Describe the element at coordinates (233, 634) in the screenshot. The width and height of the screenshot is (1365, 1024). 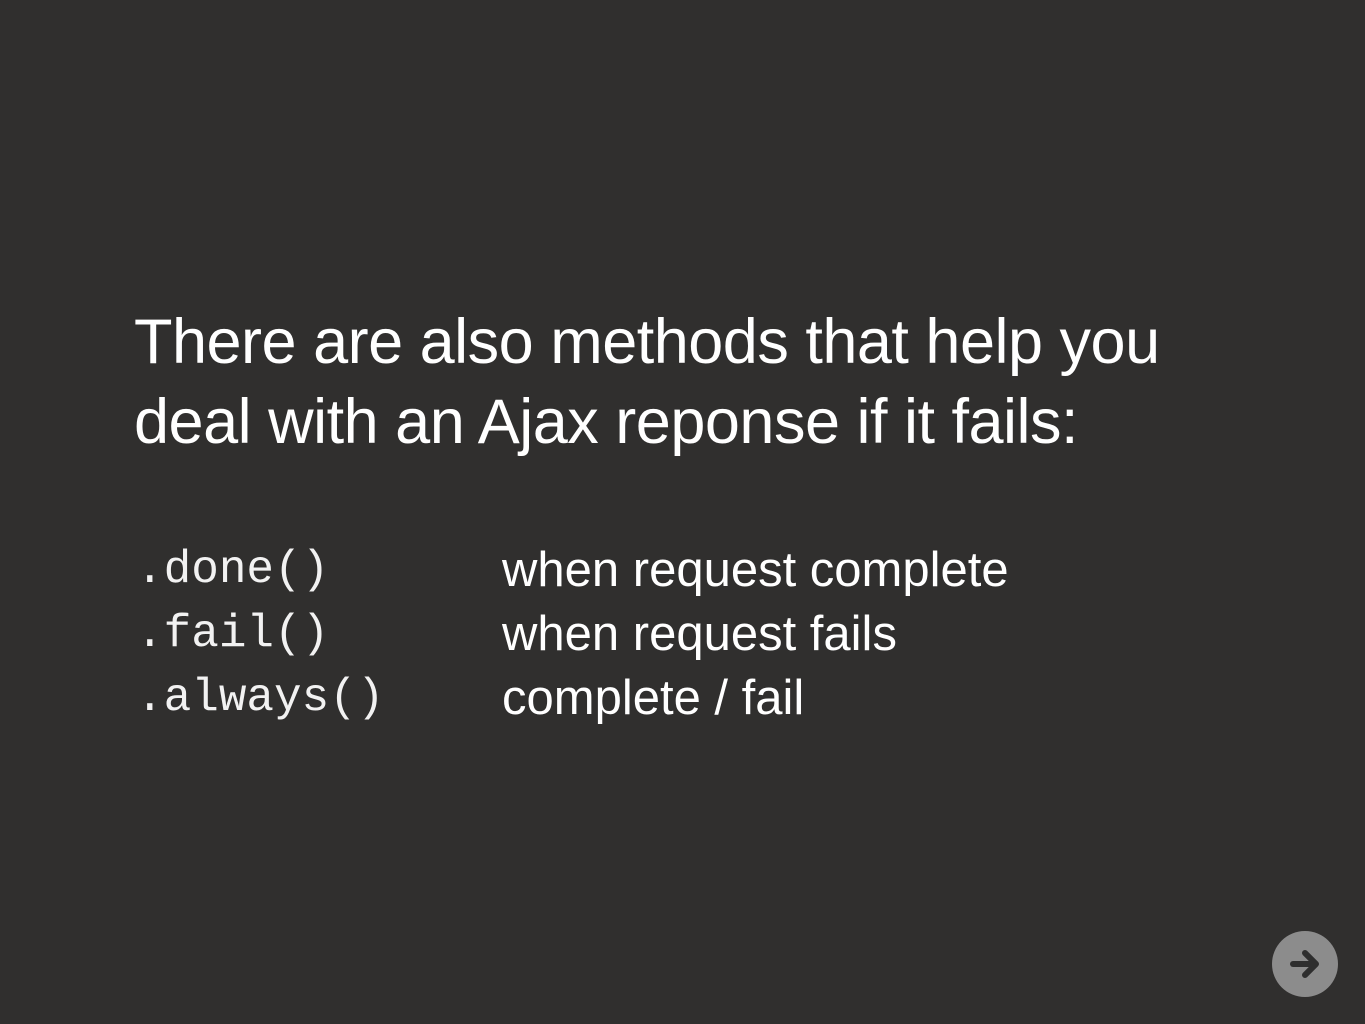
I see `method-code: .fail()` at that location.